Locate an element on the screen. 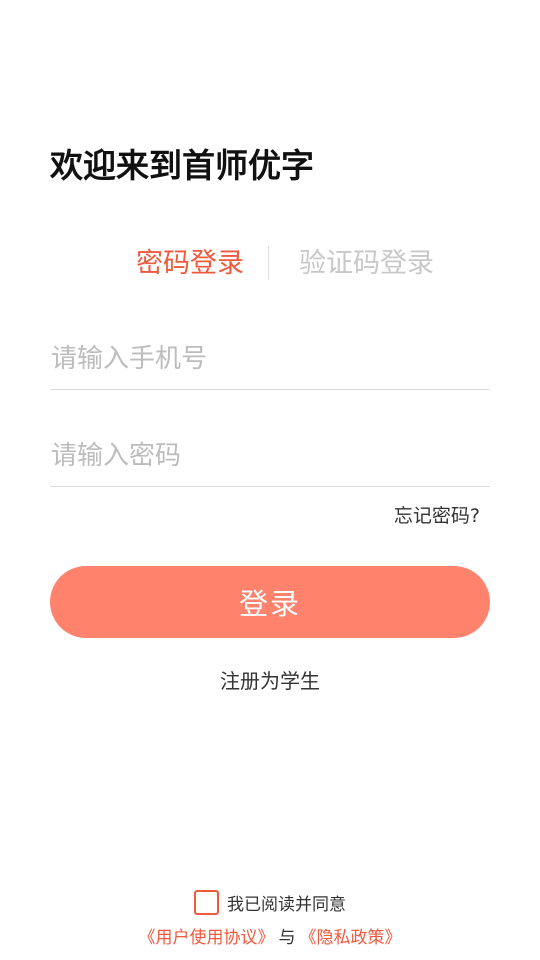  welcome-title: 欢迎来到首师优字 is located at coordinates (182, 165).